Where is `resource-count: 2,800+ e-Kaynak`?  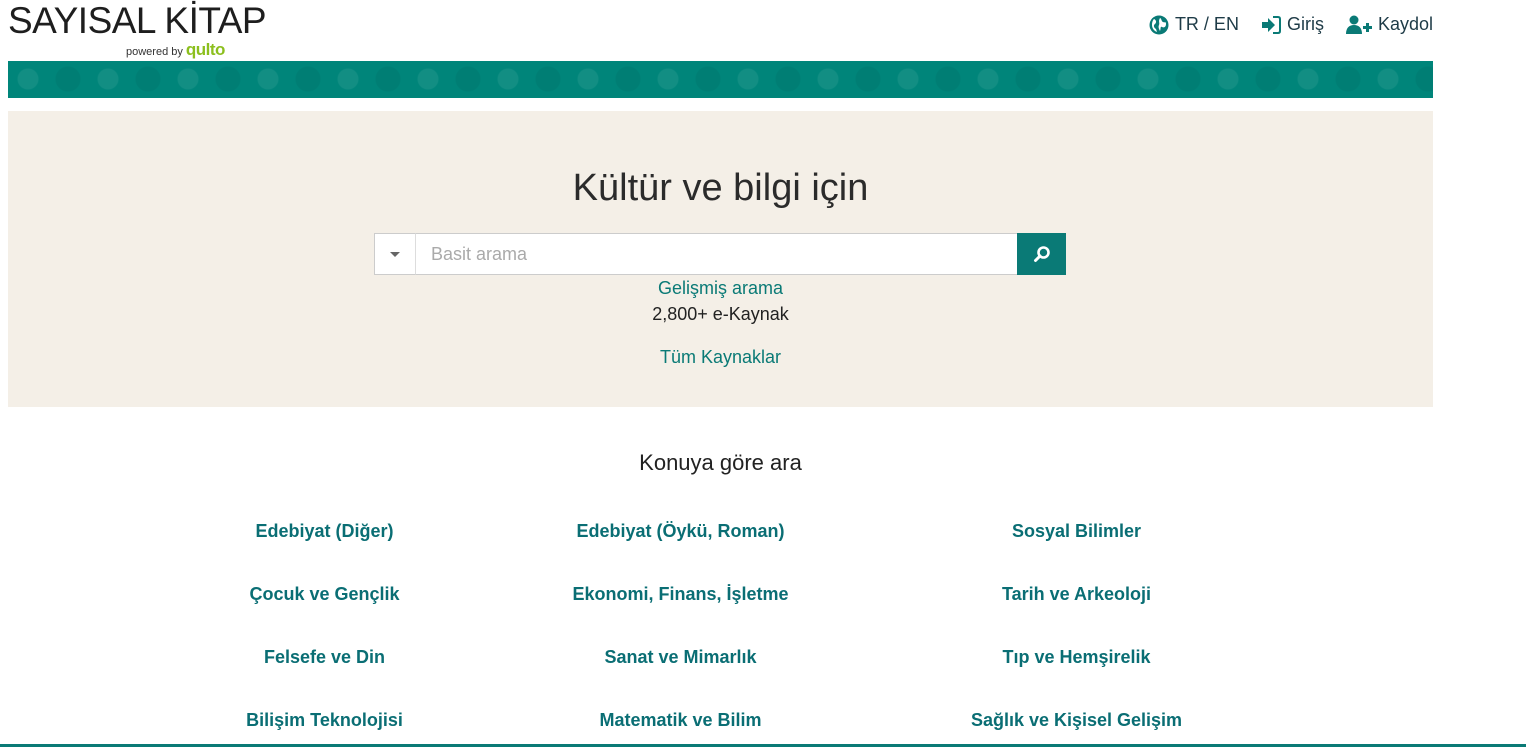 resource-count: 2,800+ e-Kaynak is located at coordinates (720, 314).